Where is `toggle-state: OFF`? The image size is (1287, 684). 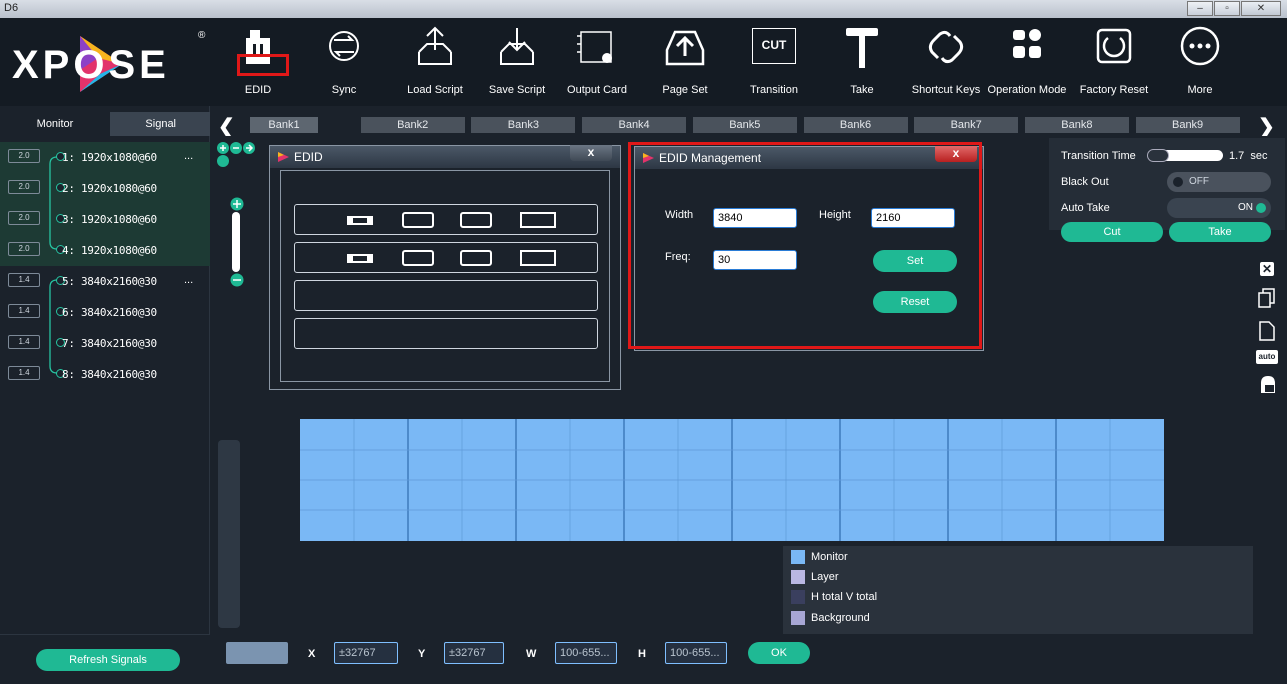 toggle-state: OFF is located at coordinates (1199, 181).